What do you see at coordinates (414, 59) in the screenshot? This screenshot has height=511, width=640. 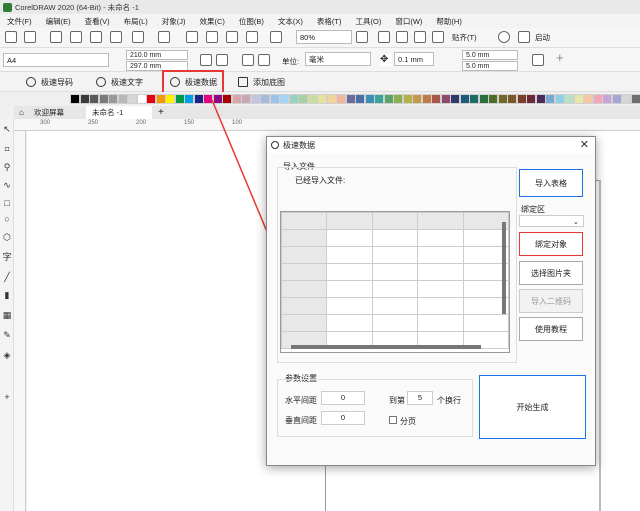 I see `nudge-distance-field: 0.1 mm` at bounding box center [414, 59].